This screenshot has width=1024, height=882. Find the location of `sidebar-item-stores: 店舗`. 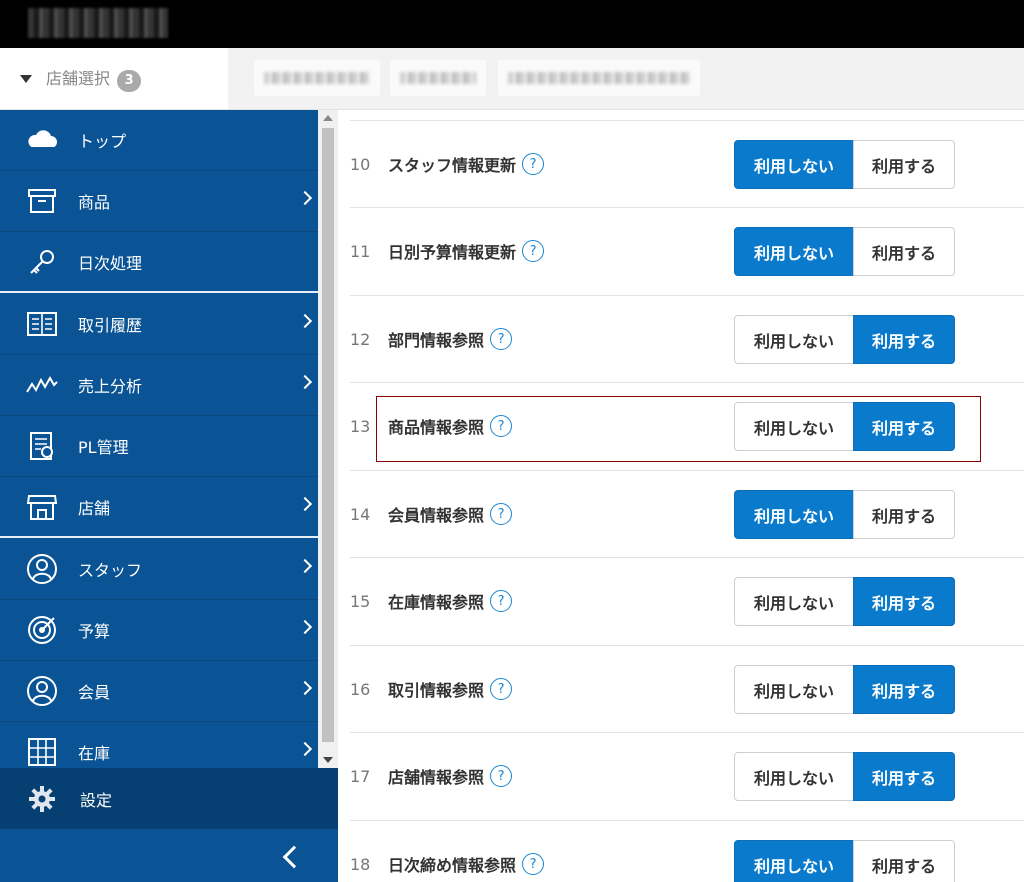

sidebar-item-stores: 店舗 is located at coordinates (159, 507).